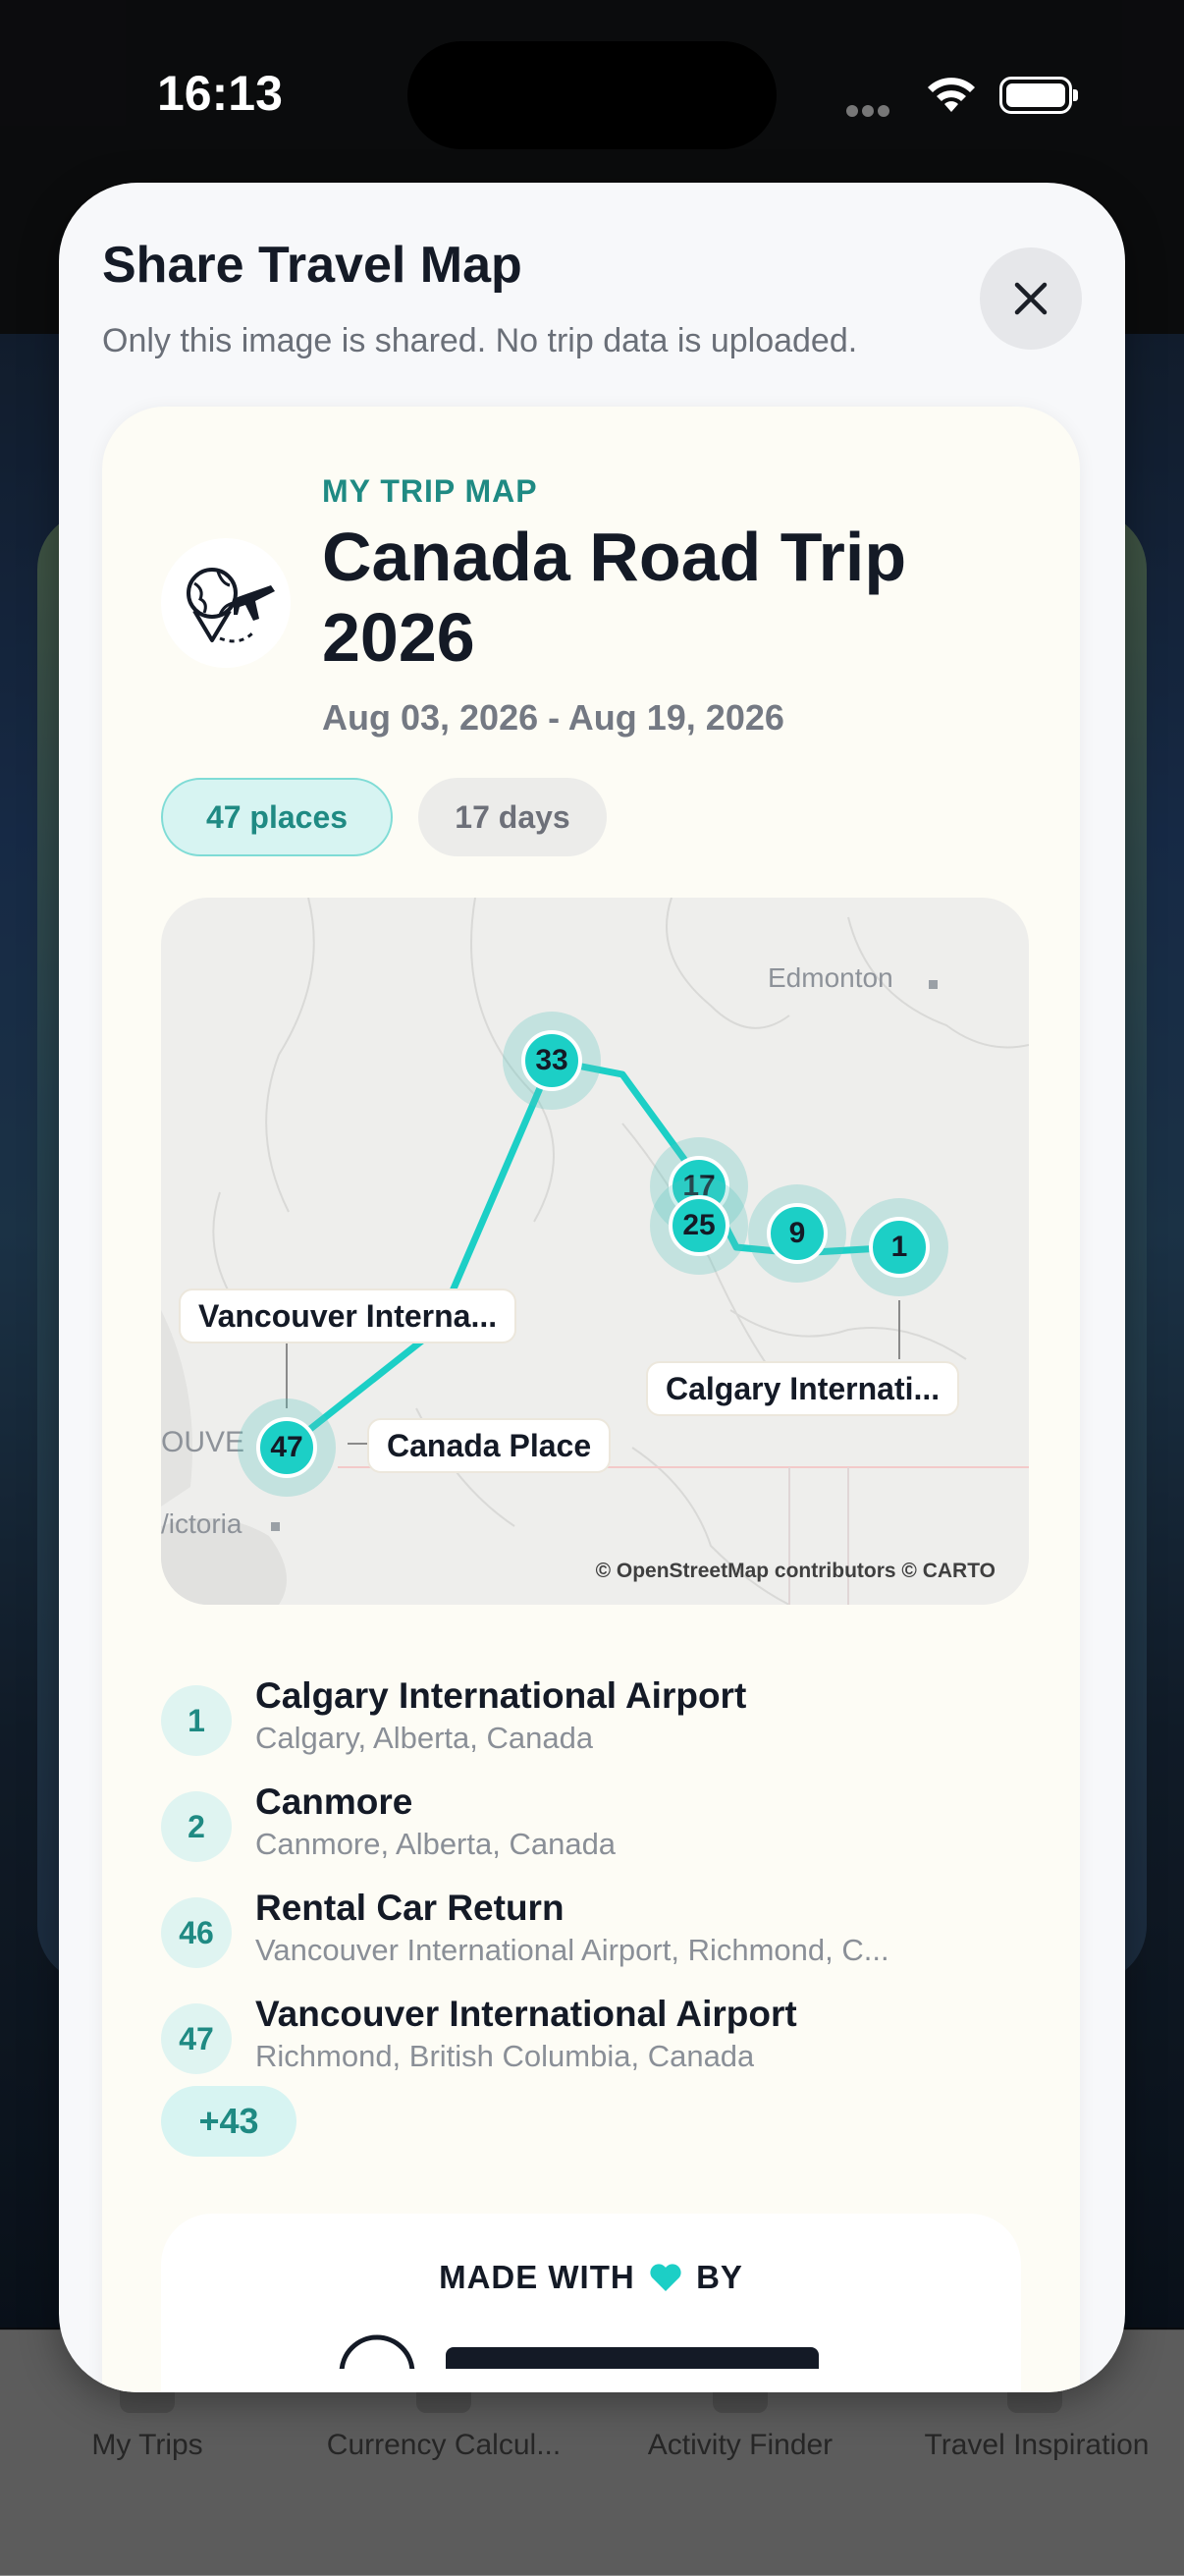 The image size is (1184, 2576). I want to click on map-cluster-47: 47, so click(287, 1447).